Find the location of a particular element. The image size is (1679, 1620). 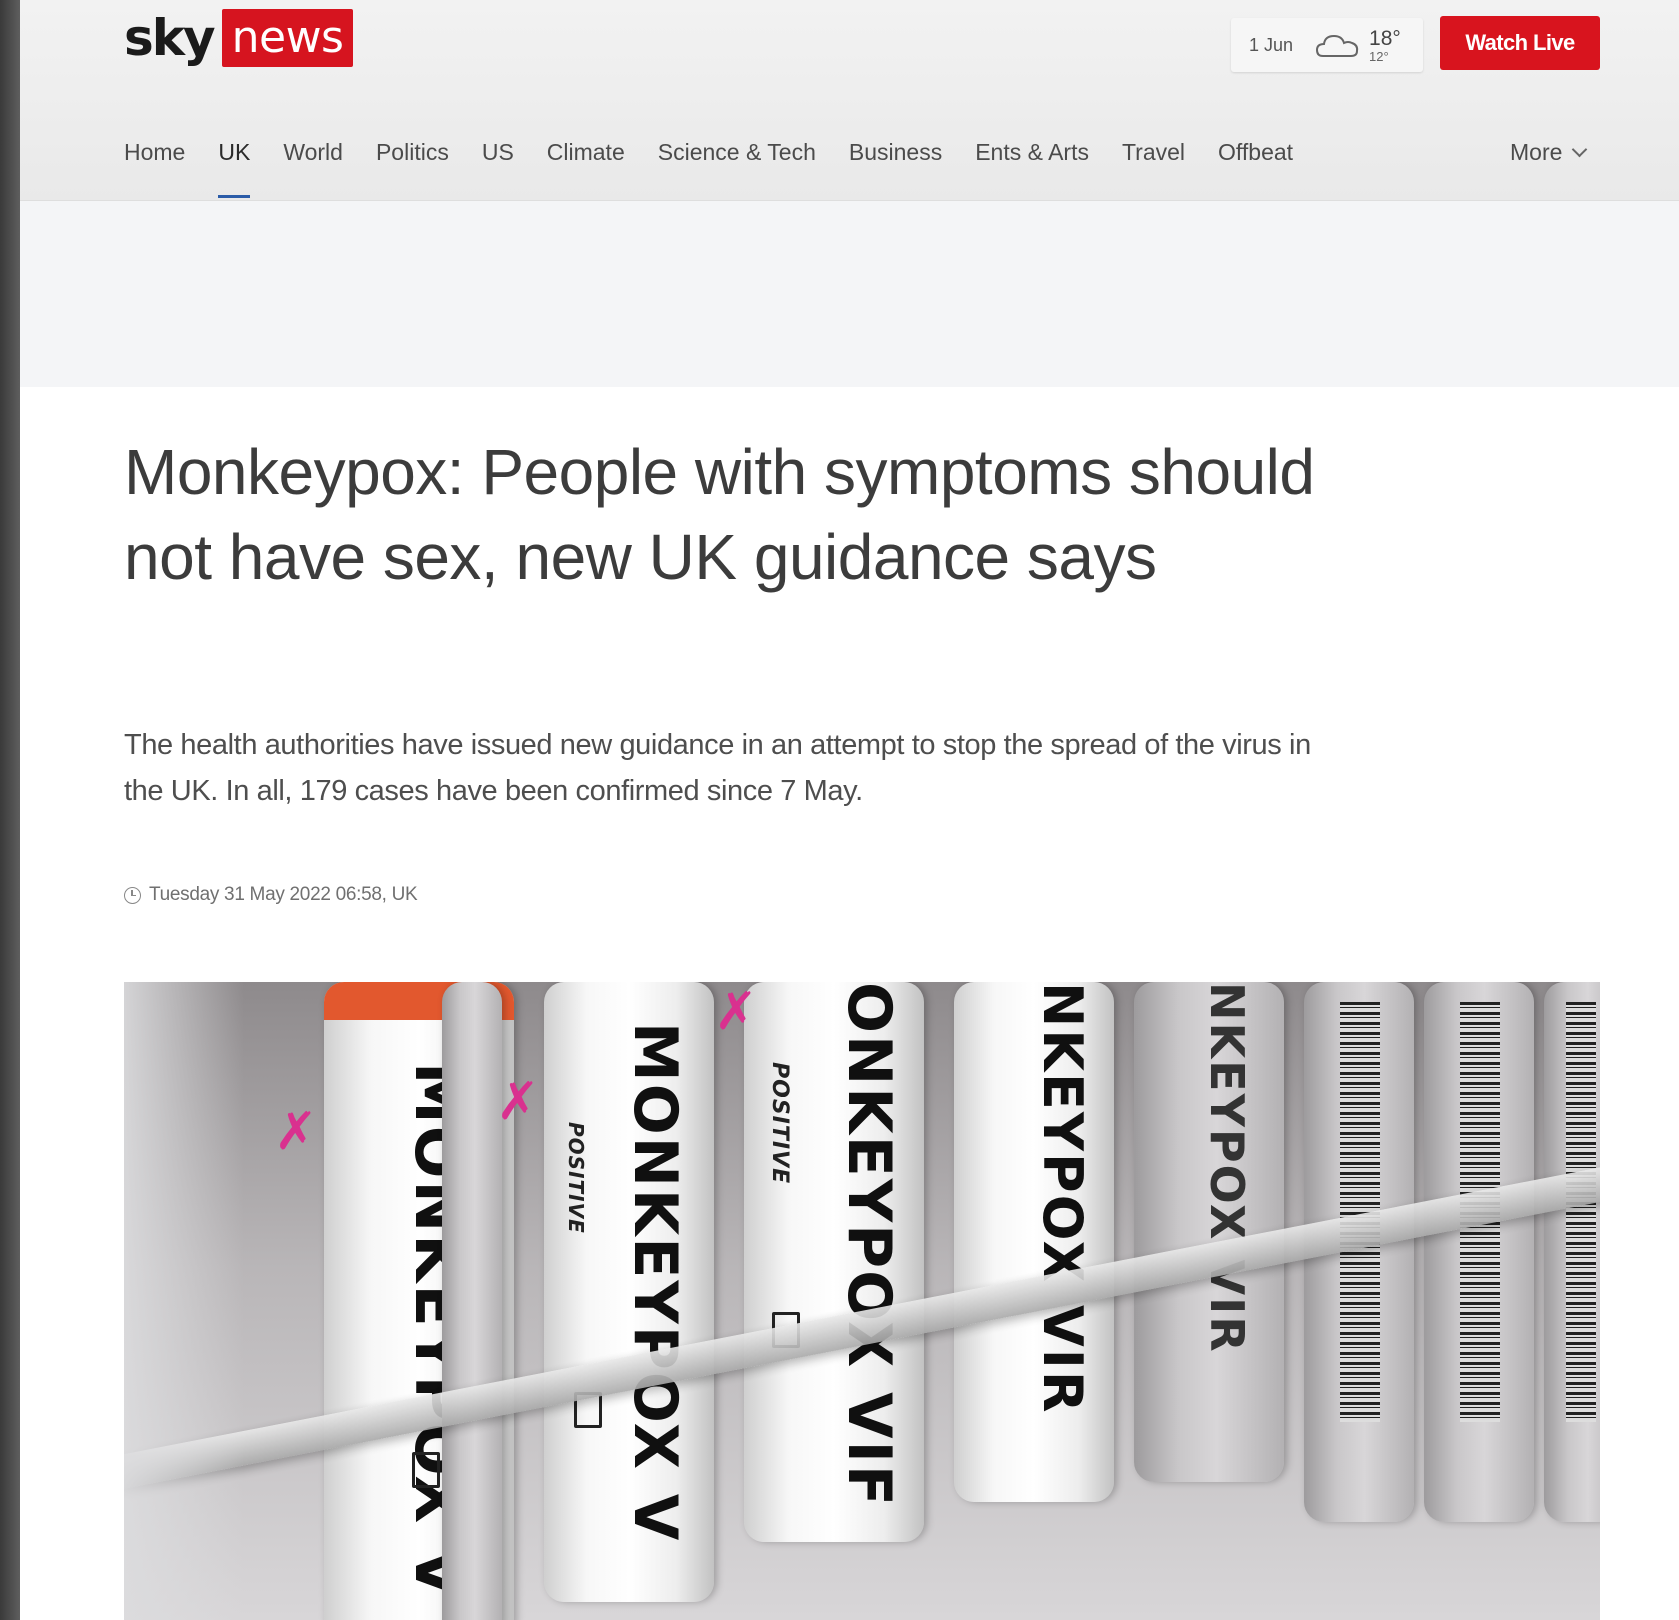

tube-label: ONKEYPOX VIF is located at coordinates (869, 1245).